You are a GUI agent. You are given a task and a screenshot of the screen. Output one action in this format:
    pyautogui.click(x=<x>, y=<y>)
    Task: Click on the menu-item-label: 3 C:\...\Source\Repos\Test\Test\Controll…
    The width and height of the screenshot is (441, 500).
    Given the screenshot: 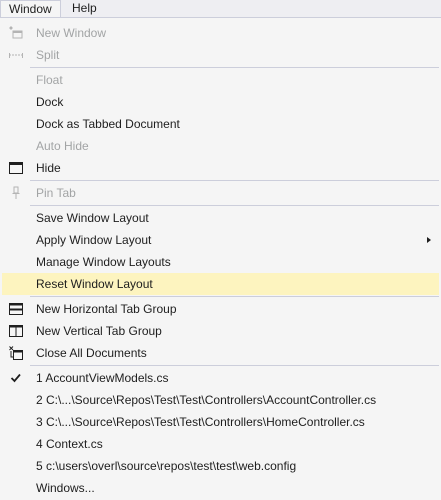 What is the action you would take?
    pyautogui.click(x=200, y=422)
    